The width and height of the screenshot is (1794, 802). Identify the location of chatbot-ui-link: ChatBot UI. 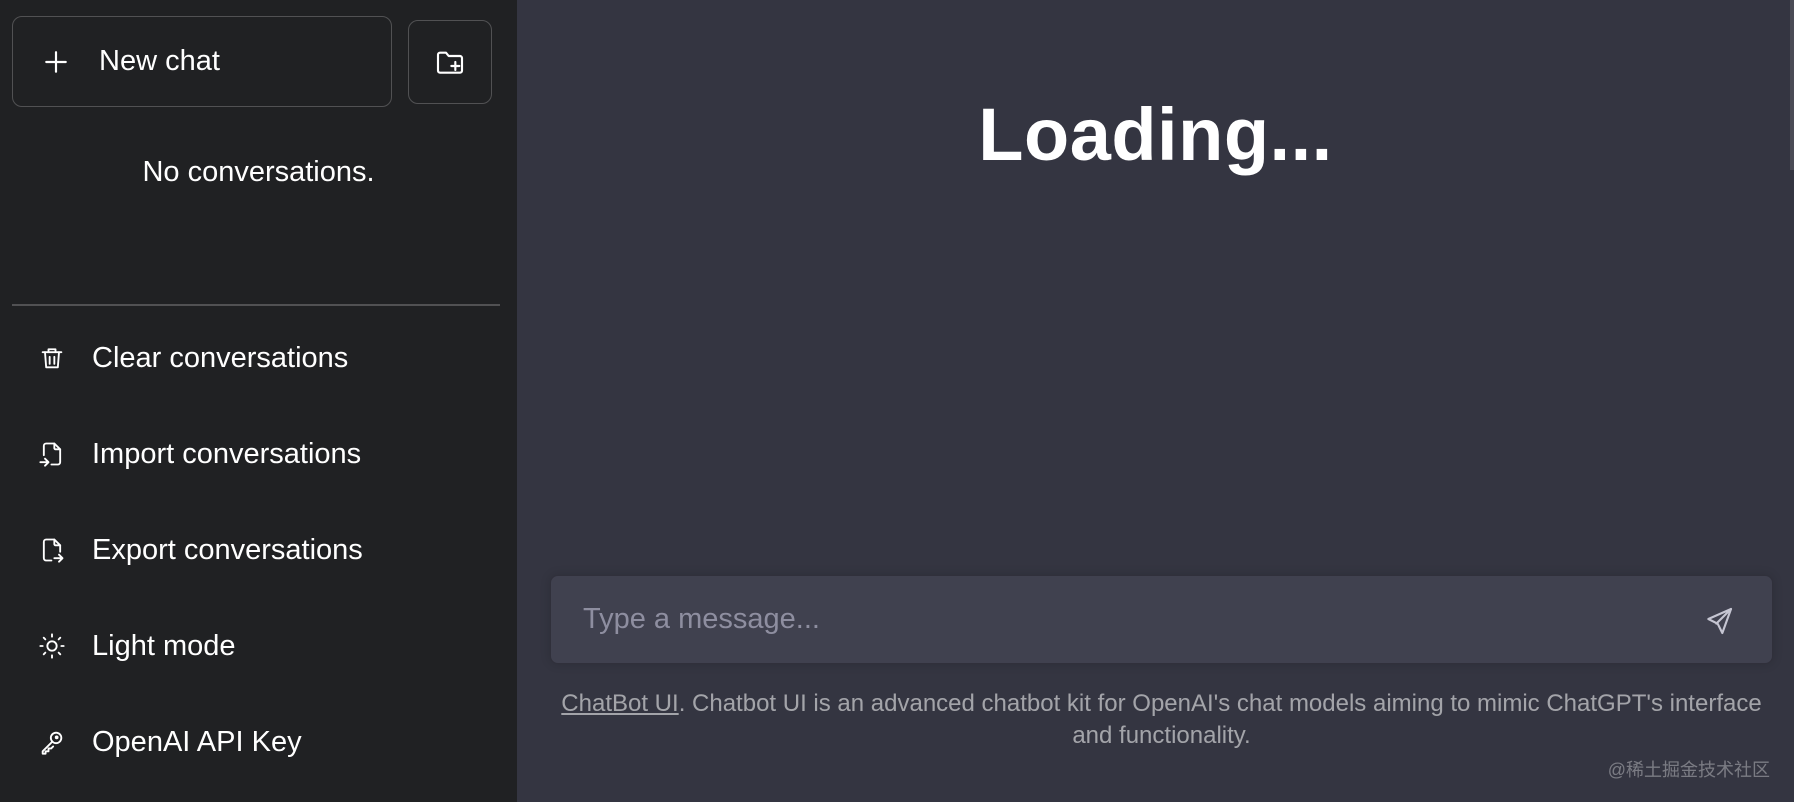
(619, 703).